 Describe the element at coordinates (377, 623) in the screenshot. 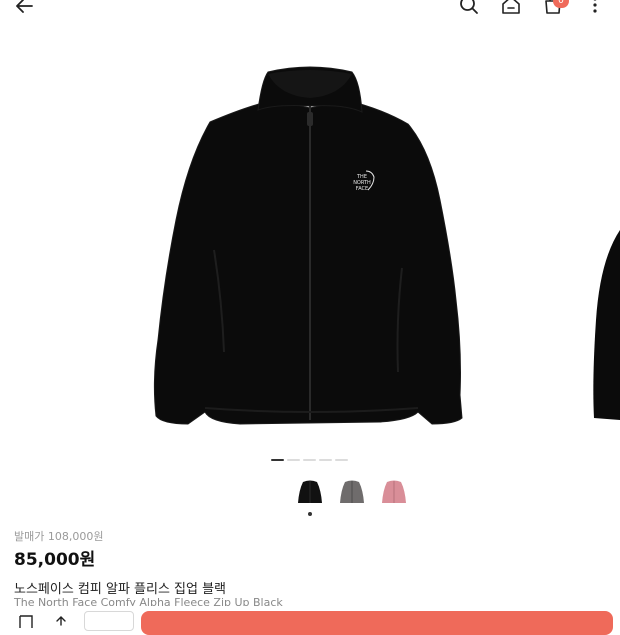

I see `purchase-button` at that location.